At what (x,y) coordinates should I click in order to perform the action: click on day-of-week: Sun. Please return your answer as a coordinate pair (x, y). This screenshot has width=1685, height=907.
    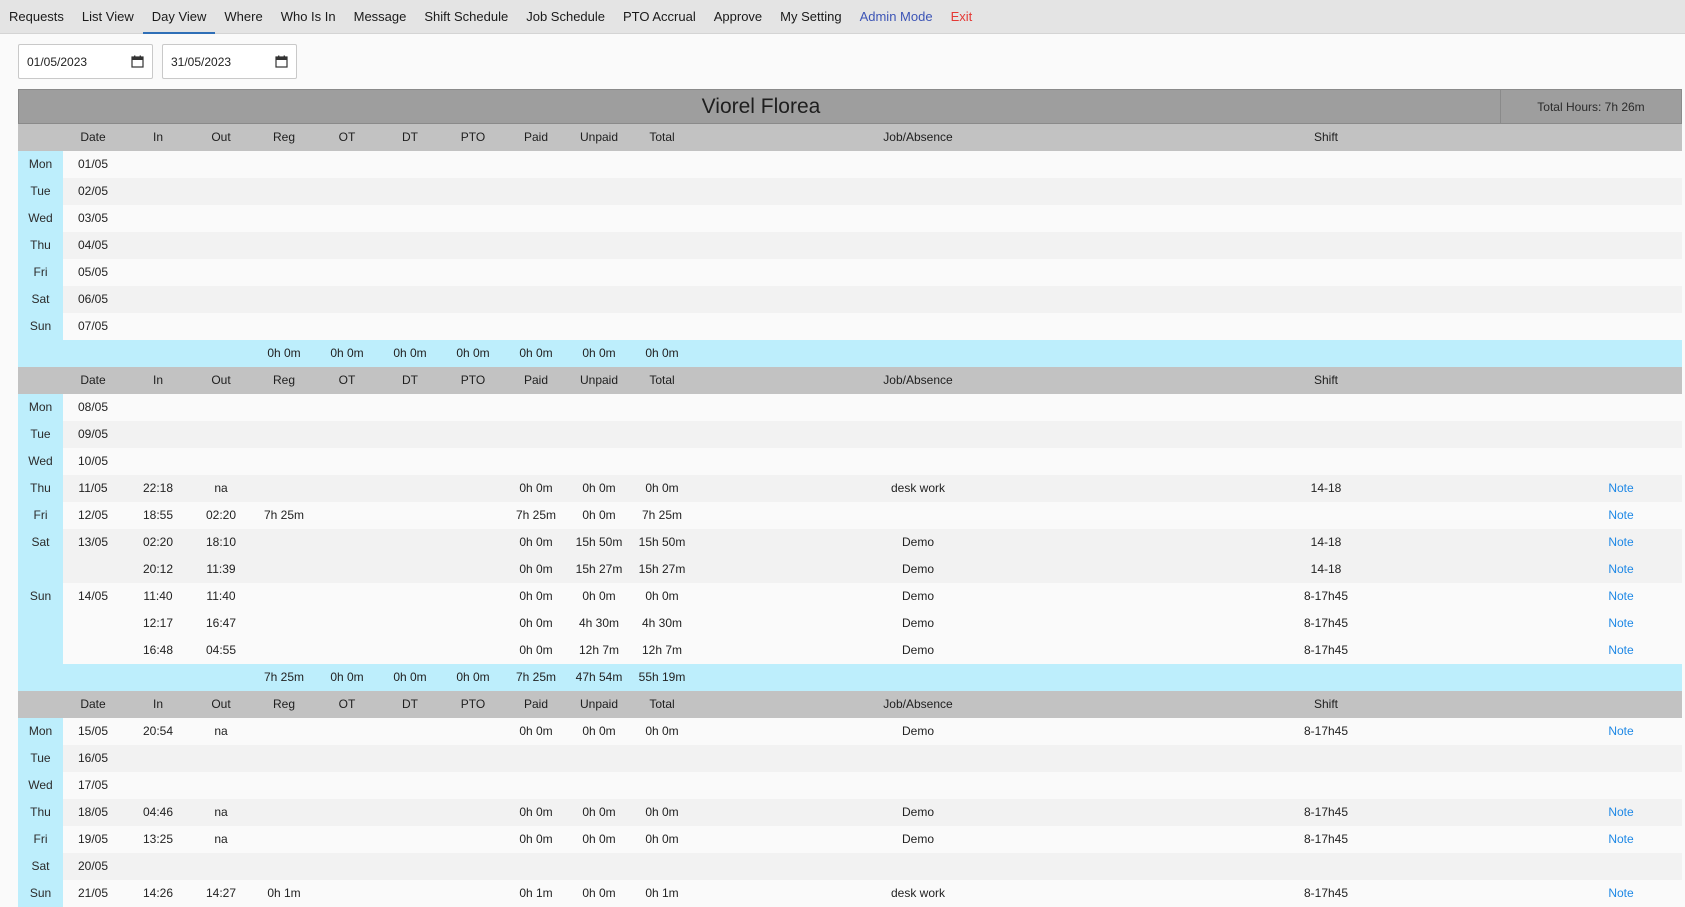
    Looking at the image, I should click on (40, 893).